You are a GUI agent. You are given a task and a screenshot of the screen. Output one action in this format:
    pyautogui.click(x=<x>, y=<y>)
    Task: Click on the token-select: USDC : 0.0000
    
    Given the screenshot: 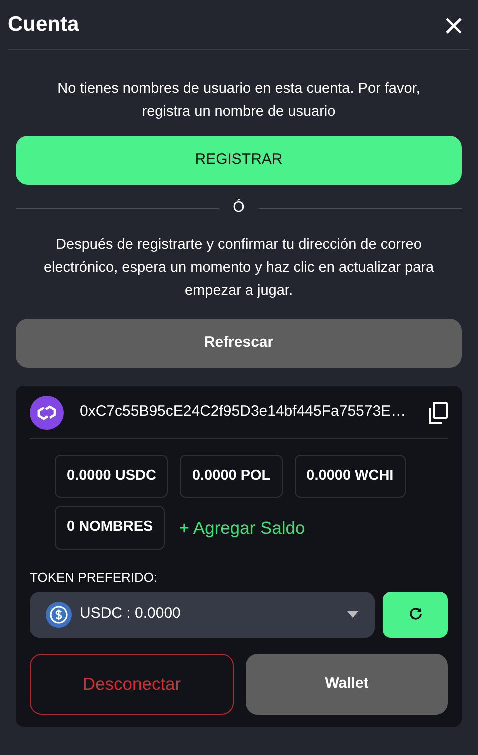 What is the action you would take?
    pyautogui.click(x=202, y=615)
    